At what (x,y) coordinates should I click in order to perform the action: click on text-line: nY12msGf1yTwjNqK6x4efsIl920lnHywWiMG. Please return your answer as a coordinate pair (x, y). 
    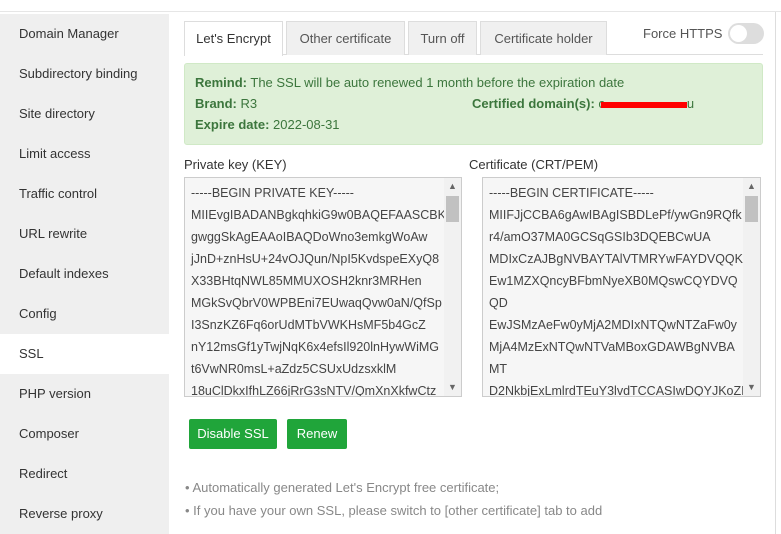
    Looking at the image, I should click on (315, 347).